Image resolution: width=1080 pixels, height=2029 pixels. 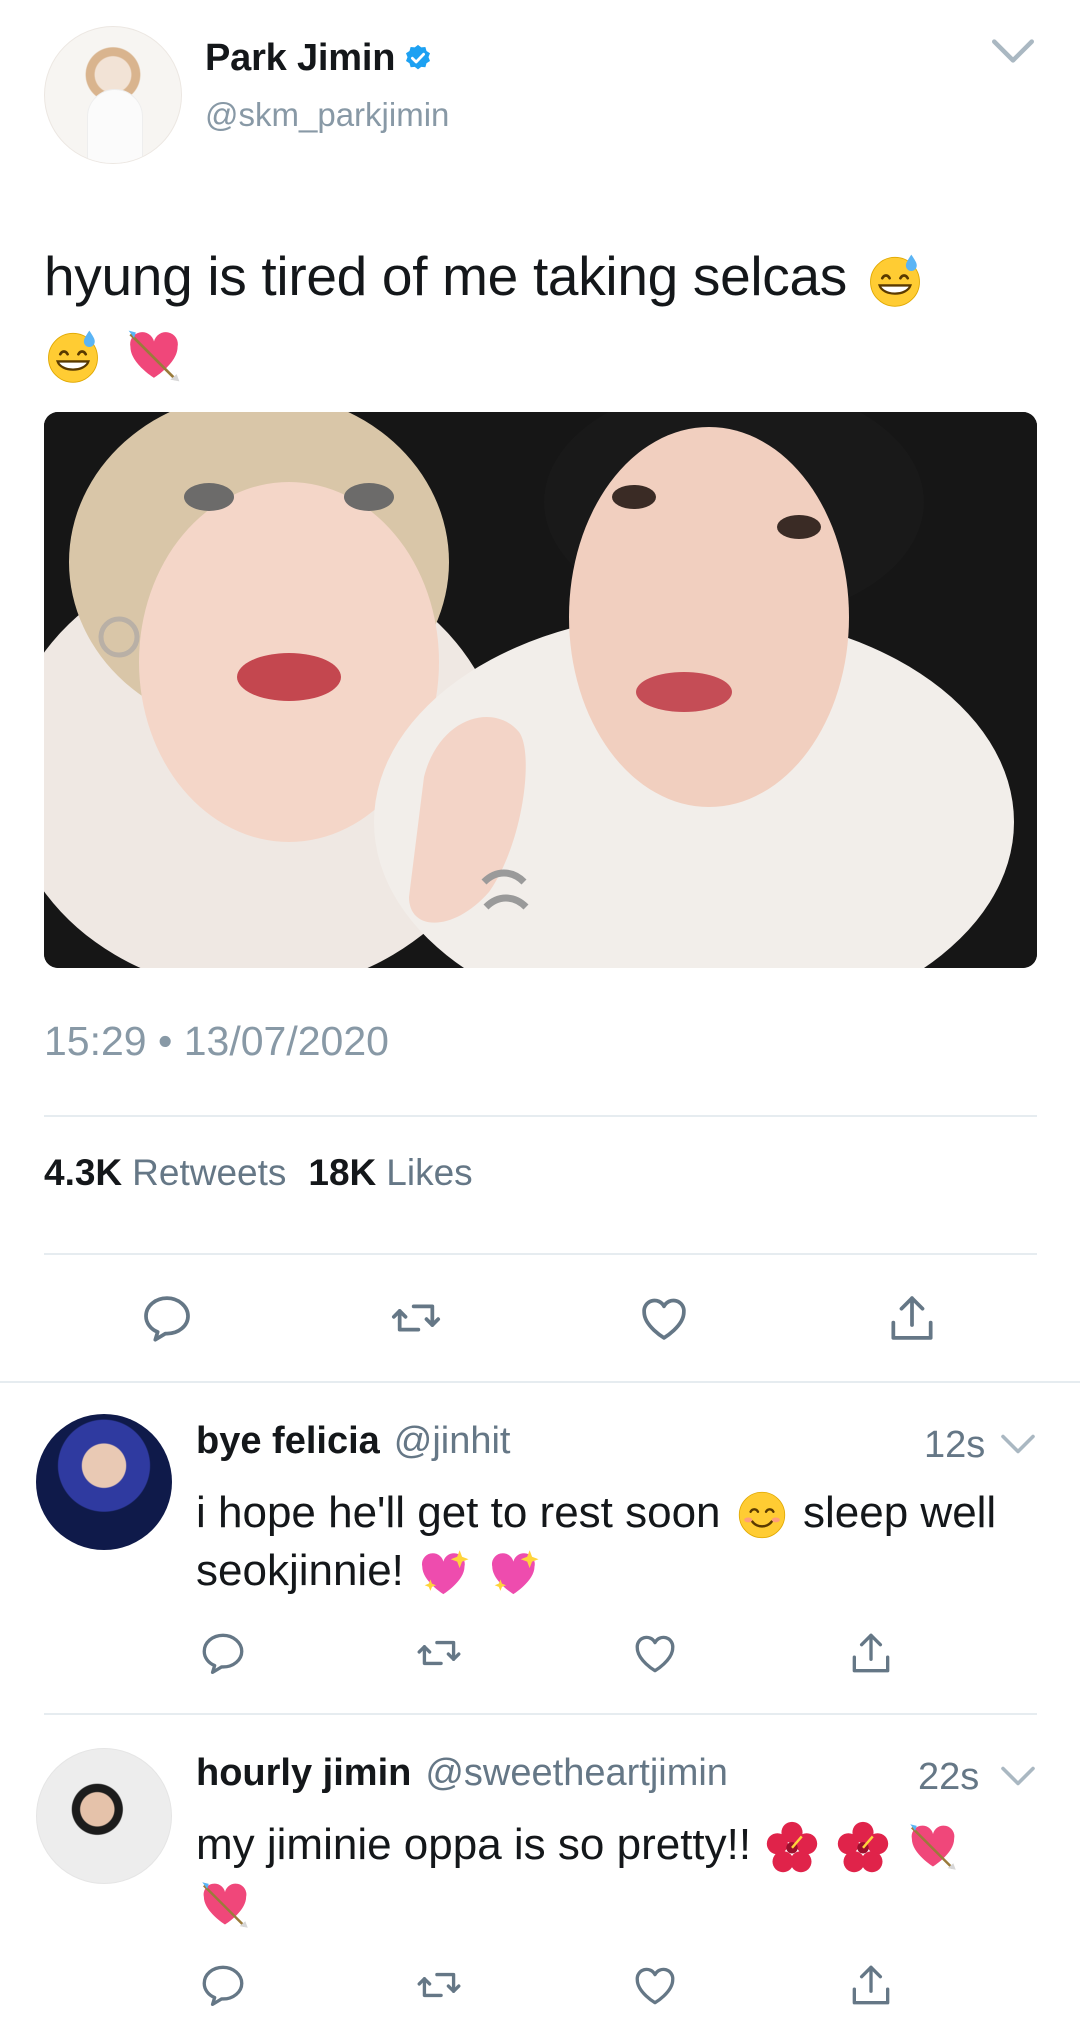 What do you see at coordinates (452, 1441) in the screenshot?
I see `reply-handle: @jinhit` at bounding box center [452, 1441].